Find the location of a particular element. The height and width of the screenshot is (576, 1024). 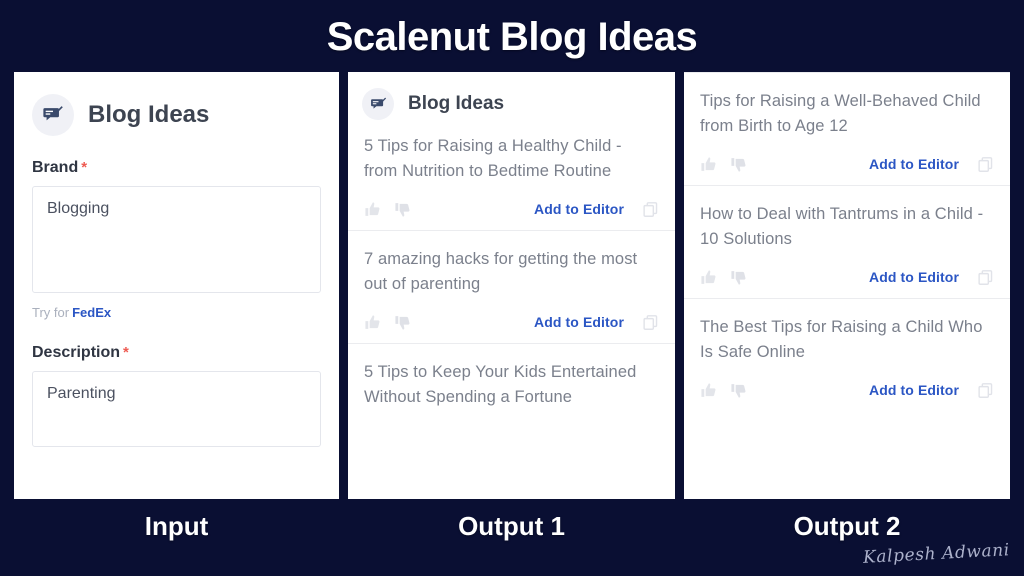

helper-prefix: Try for is located at coordinates (51, 312).